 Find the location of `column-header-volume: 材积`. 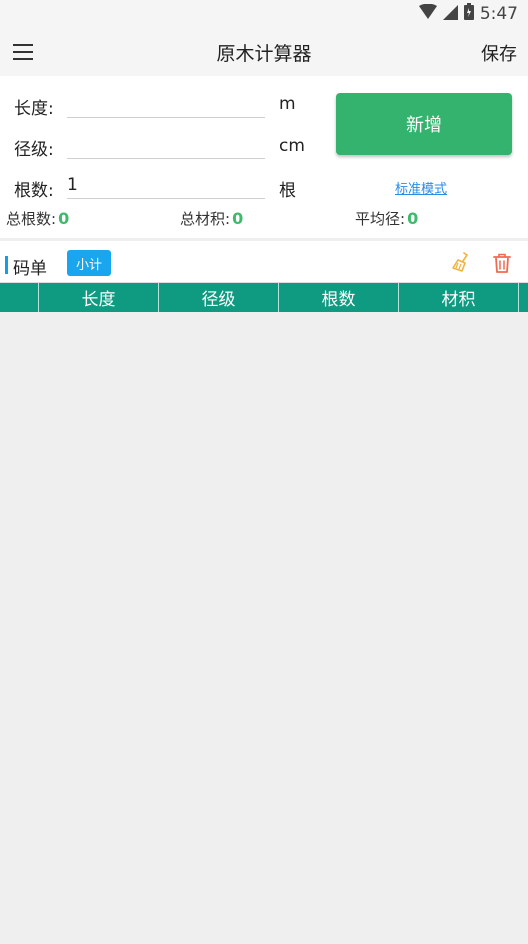

column-header-volume: 材积 is located at coordinates (459, 297).